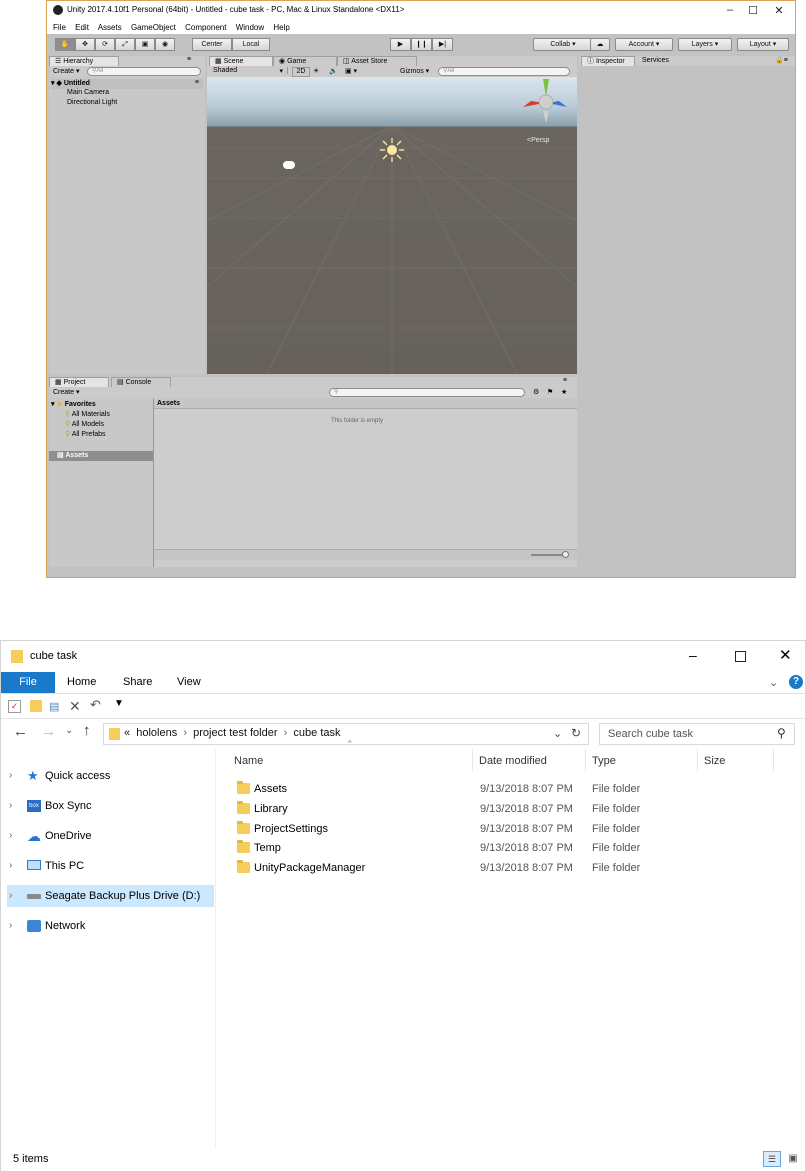 The width and height of the screenshot is (806, 1172). Describe the element at coordinates (781, 60) in the screenshot. I see `inspector-lock-icon: 🔒≡` at that location.